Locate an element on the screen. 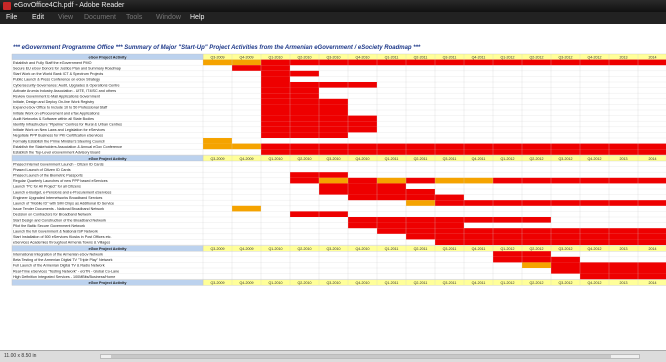  period-header: Q4-2009 is located at coordinates (247, 249).